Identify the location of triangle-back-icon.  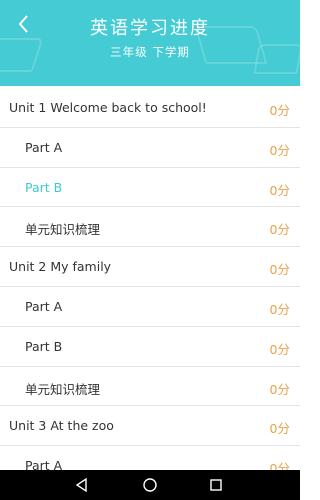
(81, 485).